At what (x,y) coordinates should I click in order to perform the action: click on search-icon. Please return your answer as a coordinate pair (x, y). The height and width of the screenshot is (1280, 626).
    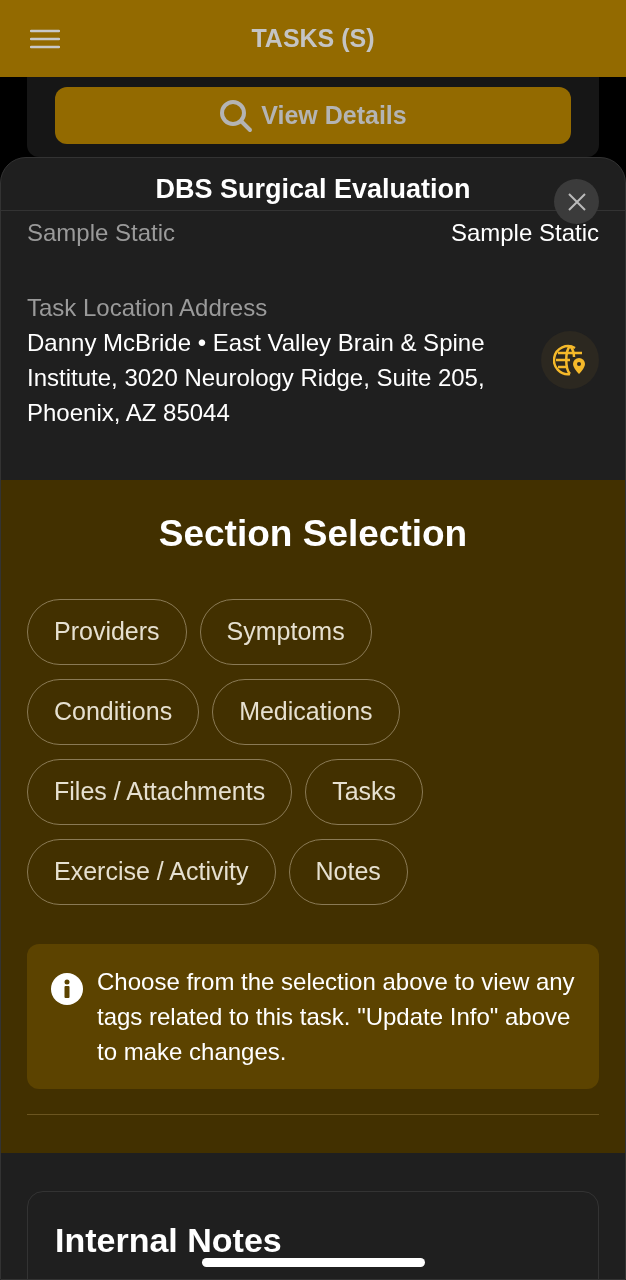
    Looking at the image, I should click on (236, 115).